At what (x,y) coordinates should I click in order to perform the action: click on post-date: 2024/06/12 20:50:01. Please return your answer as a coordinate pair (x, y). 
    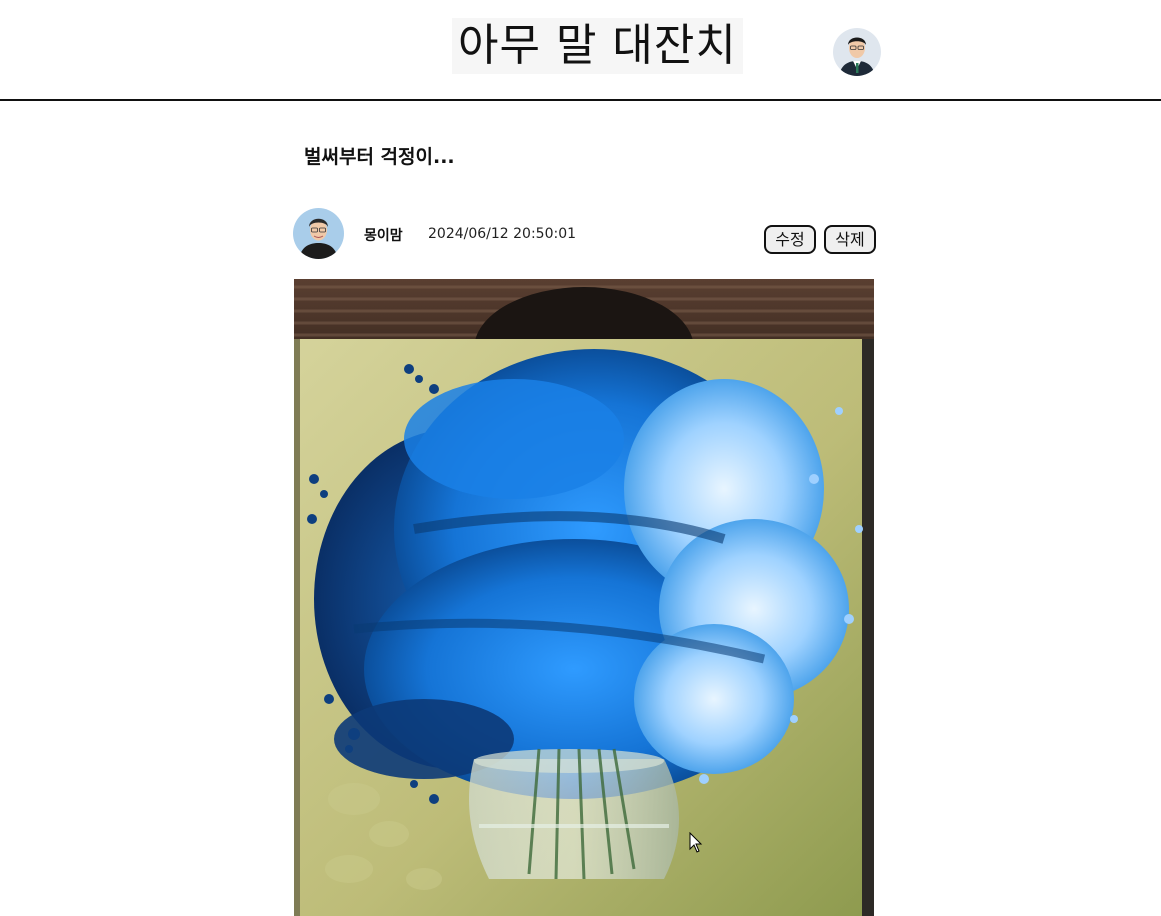
    Looking at the image, I should click on (502, 234).